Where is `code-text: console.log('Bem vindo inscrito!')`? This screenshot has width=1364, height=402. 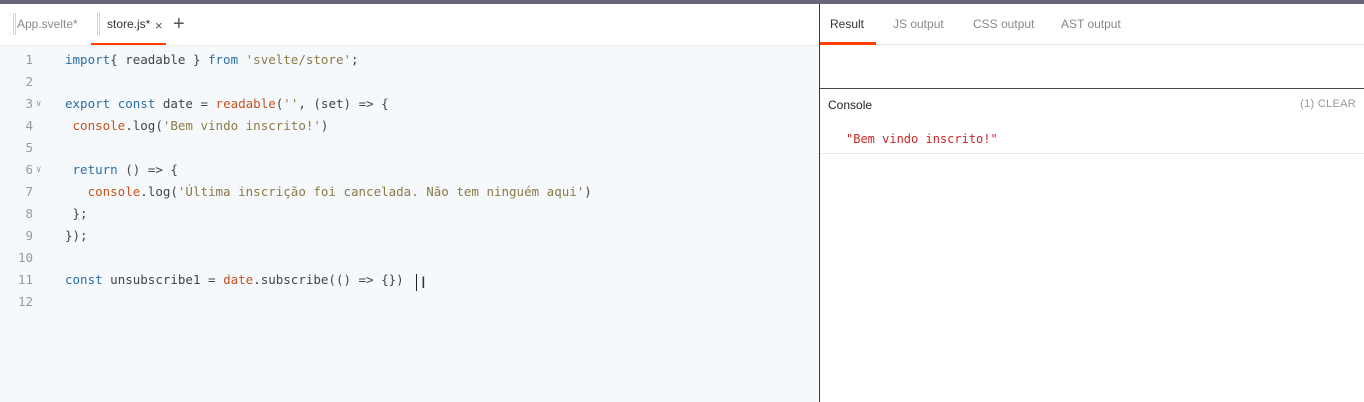 code-text: console.log('Bem vindo inscrito!') is located at coordinates (197, 126).